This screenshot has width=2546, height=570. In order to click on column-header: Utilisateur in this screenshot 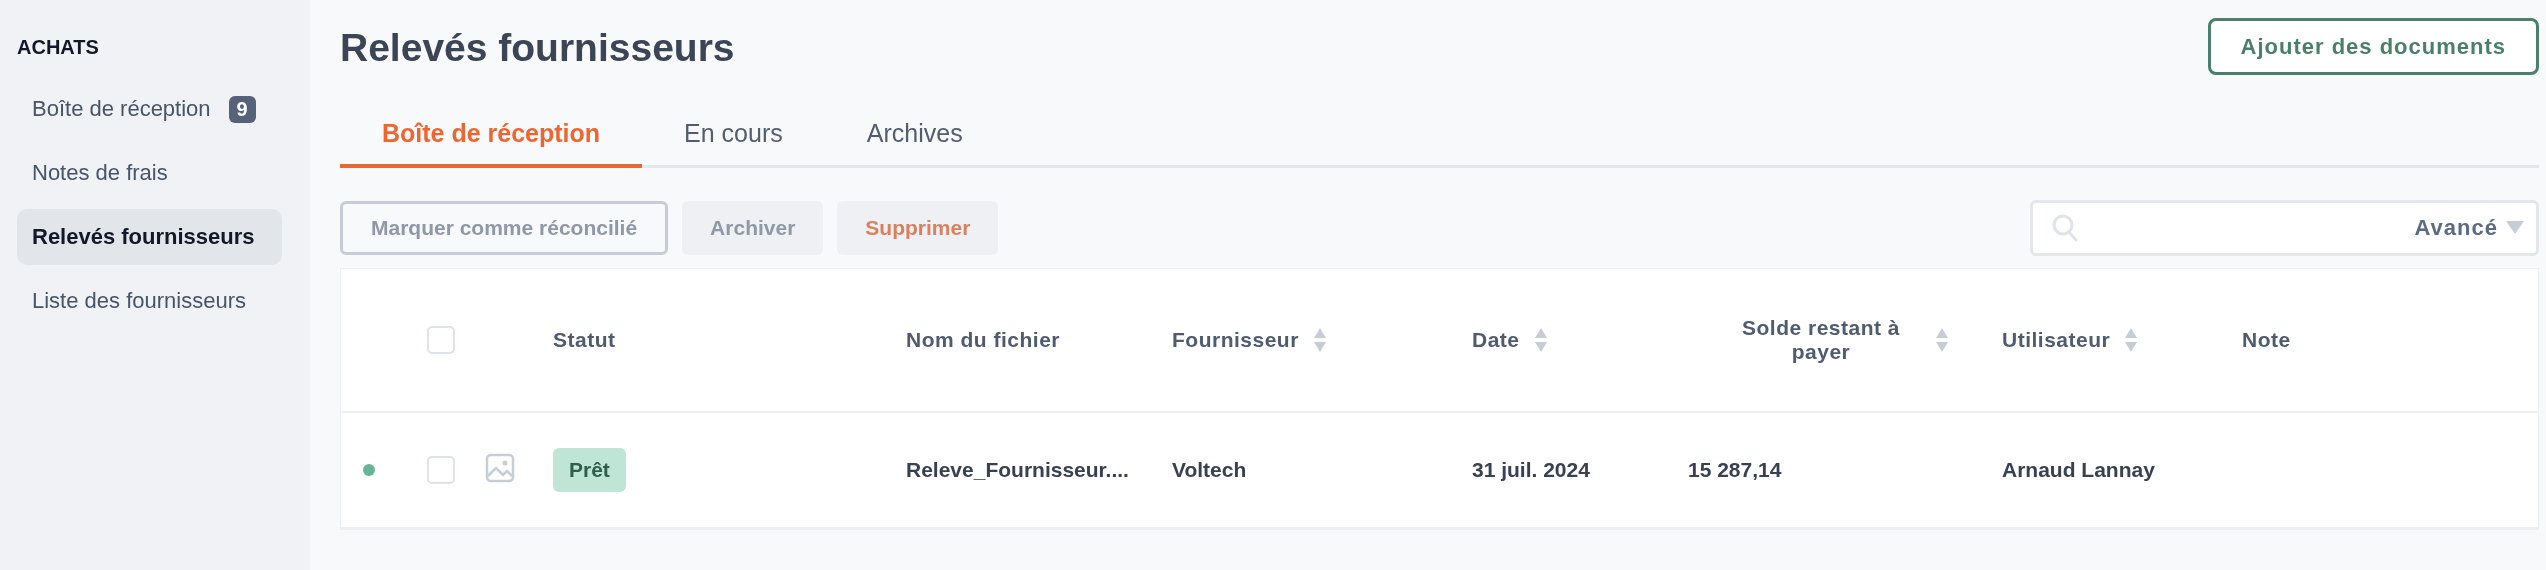, I will do `click(2056, 340)`.